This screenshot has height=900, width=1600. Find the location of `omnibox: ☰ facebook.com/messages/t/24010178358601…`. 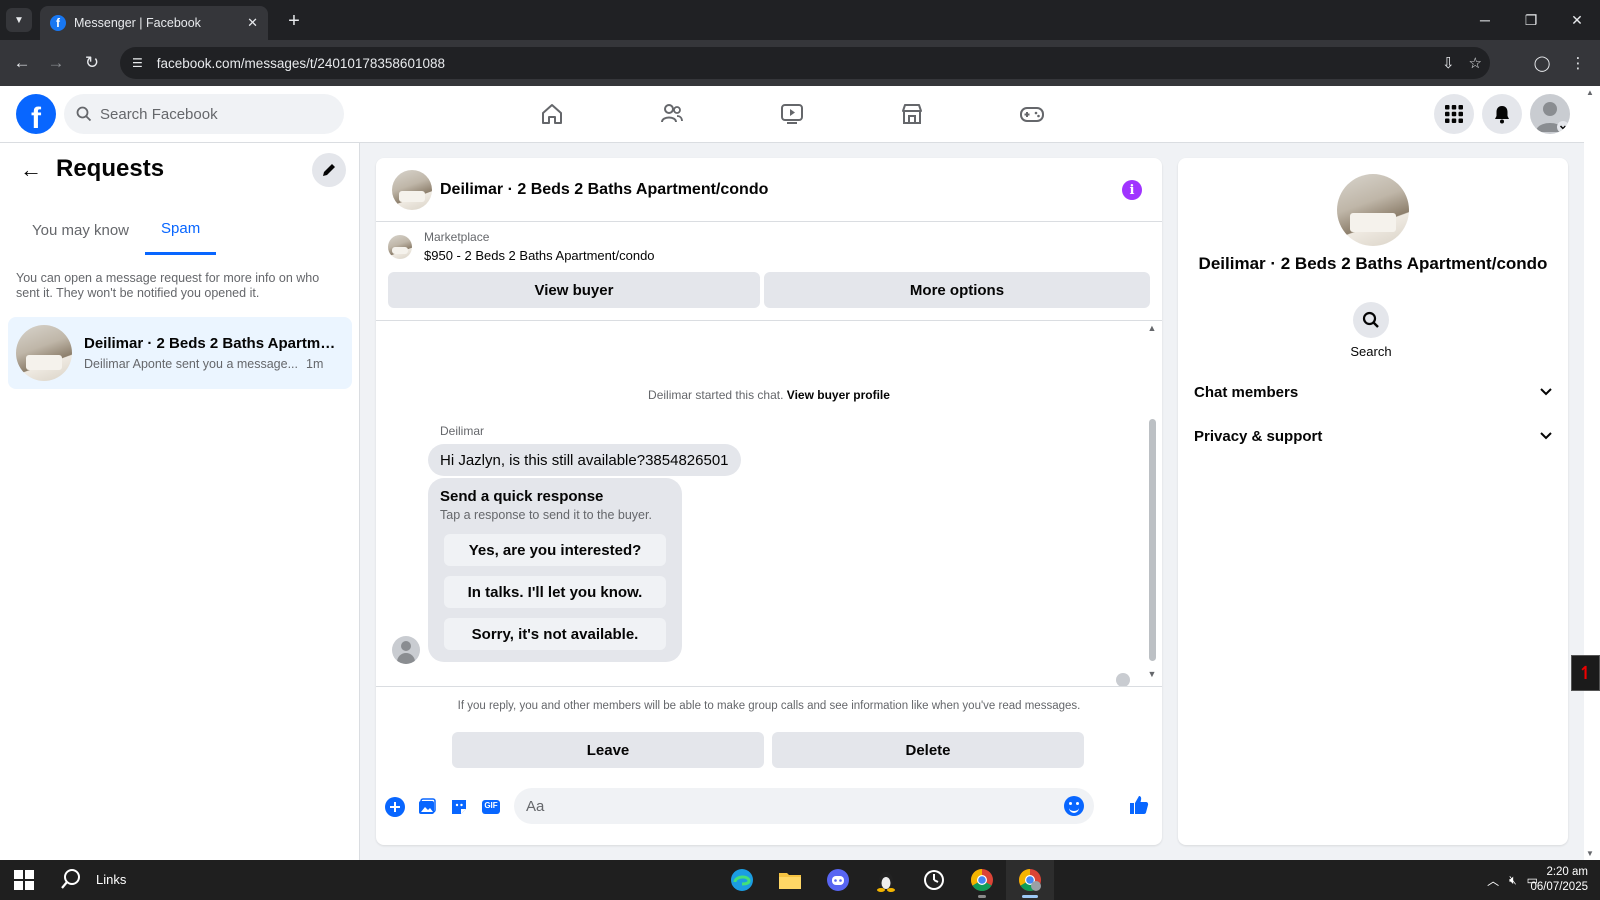

omnibox: ☰ facebook.com/messages/t/24010178358601… is located at coordinates (805, 63).